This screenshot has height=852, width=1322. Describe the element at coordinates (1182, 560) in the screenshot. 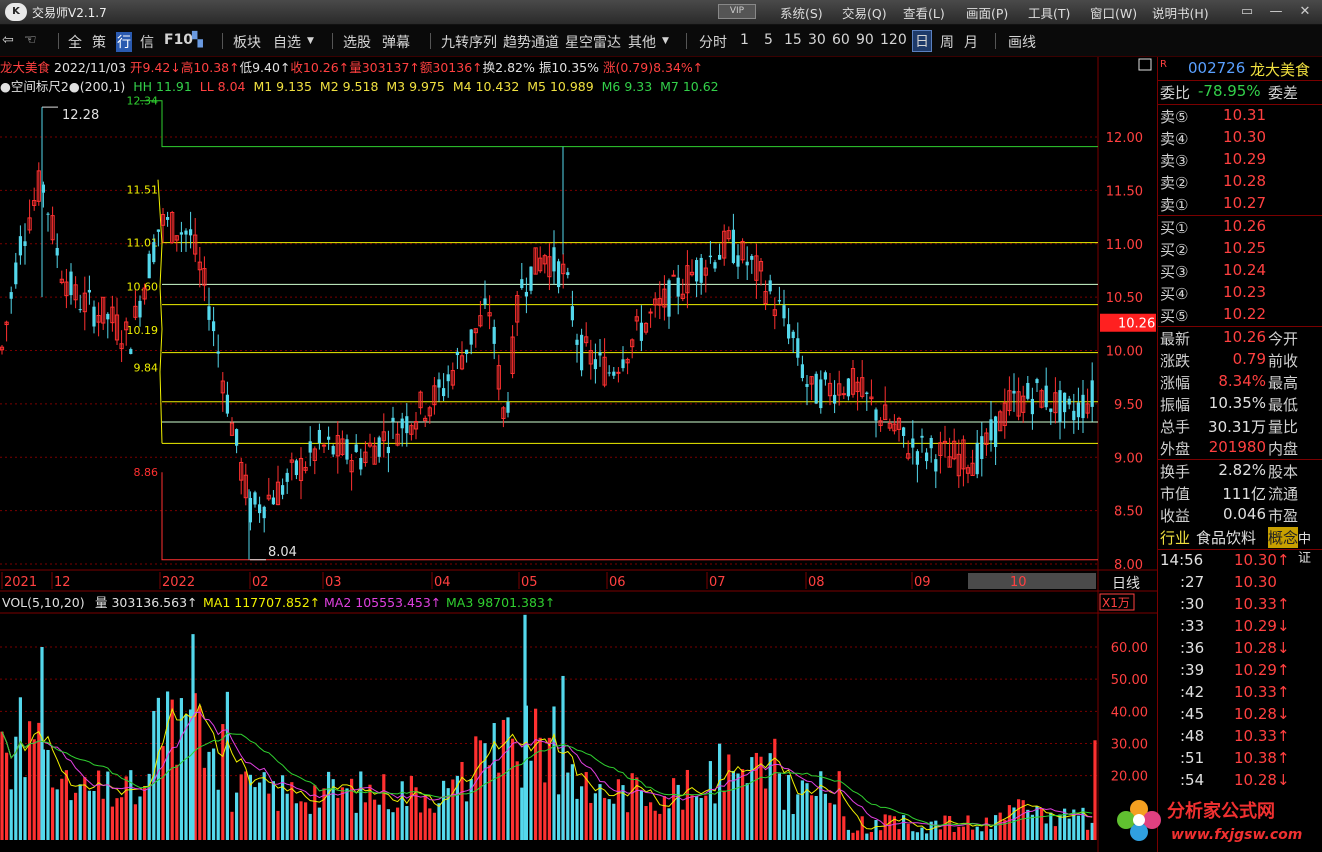

I see `tick-time: 14:56` at that location.